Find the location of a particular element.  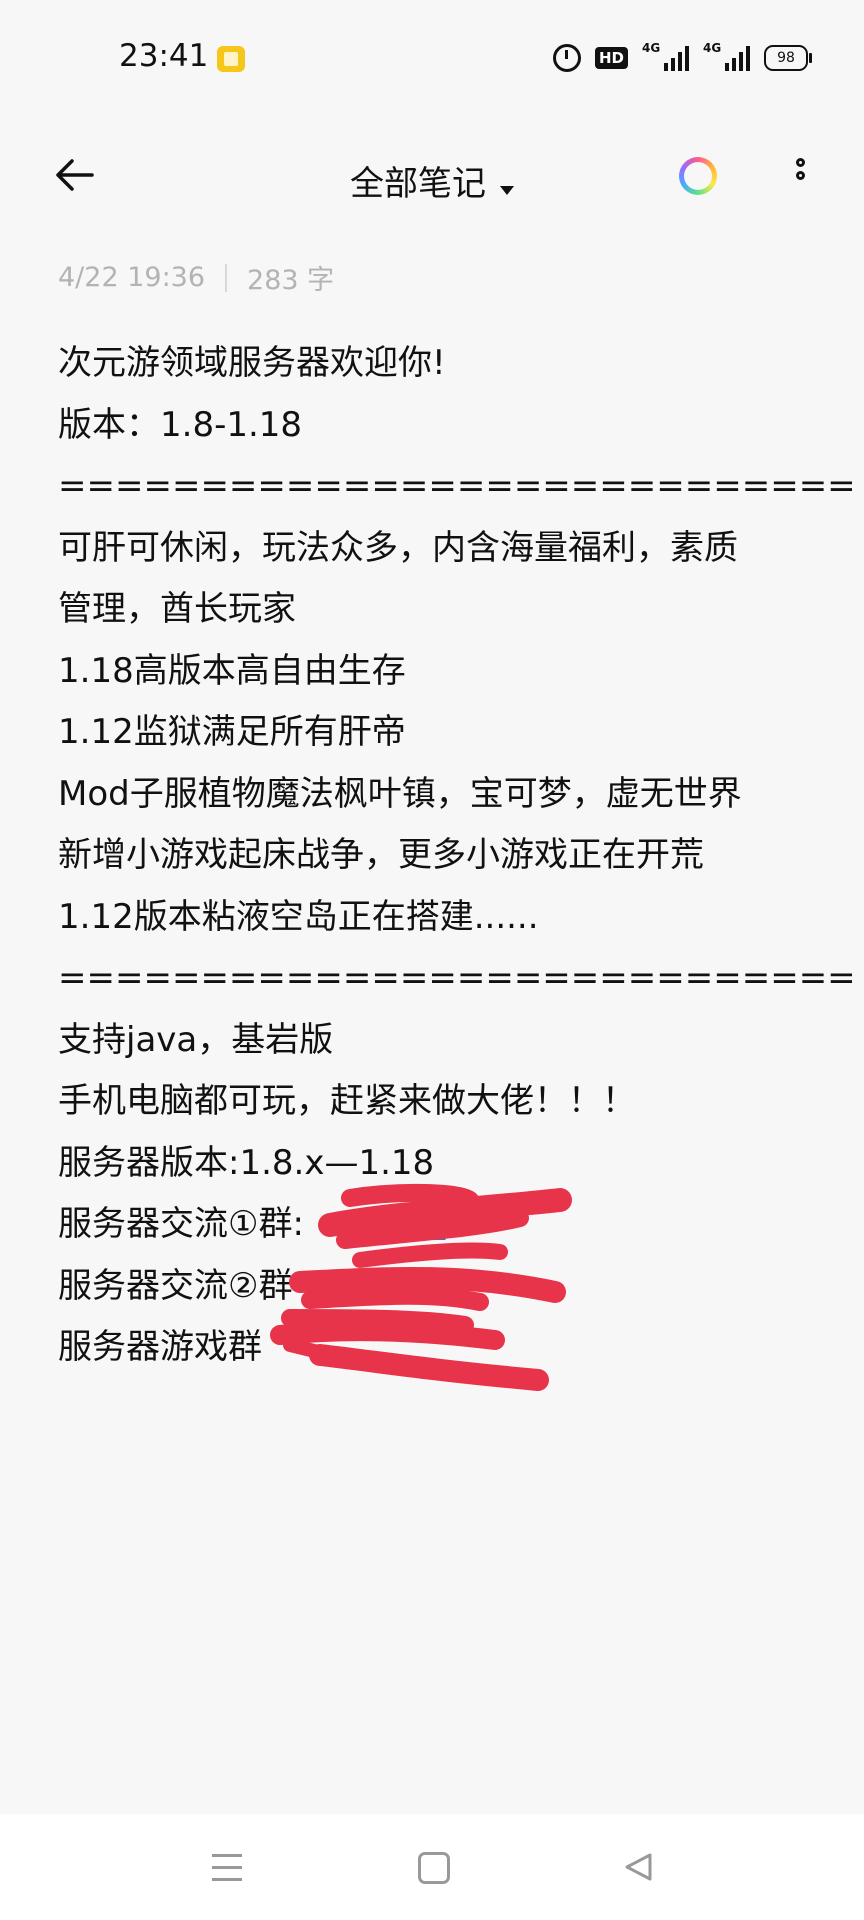

page-title: 全部笔记 is located at coordinates (418, 184).